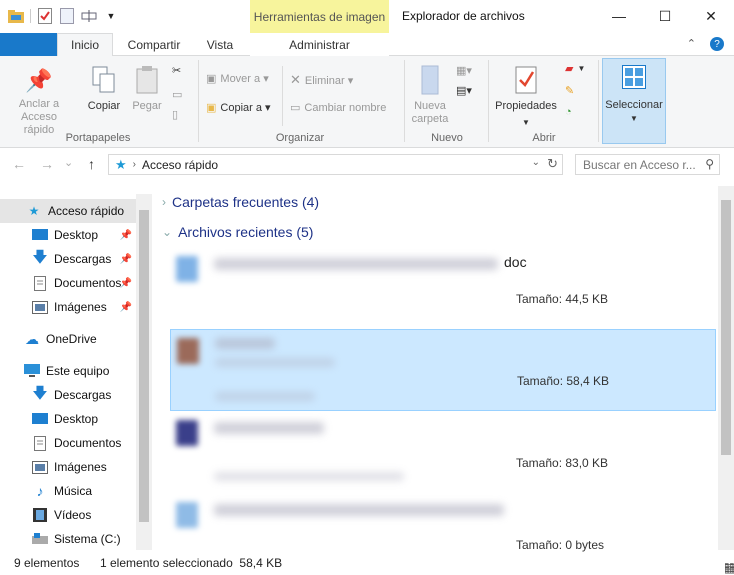 The width and height of the screenshot is (734, 575). What do you see at coordinates (68, 491) in the screenshot?
I see `nav-item-music: ♪ Música` at bounding box center [68, 491].